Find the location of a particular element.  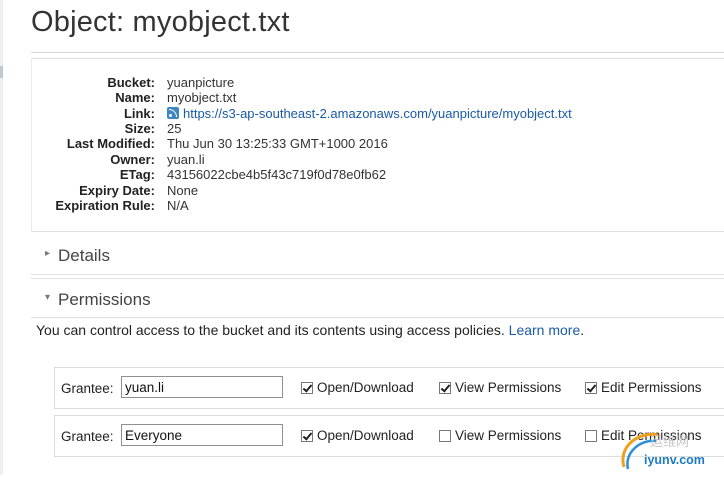

prop-label-name: Name: is located at coordinates (135, 97).